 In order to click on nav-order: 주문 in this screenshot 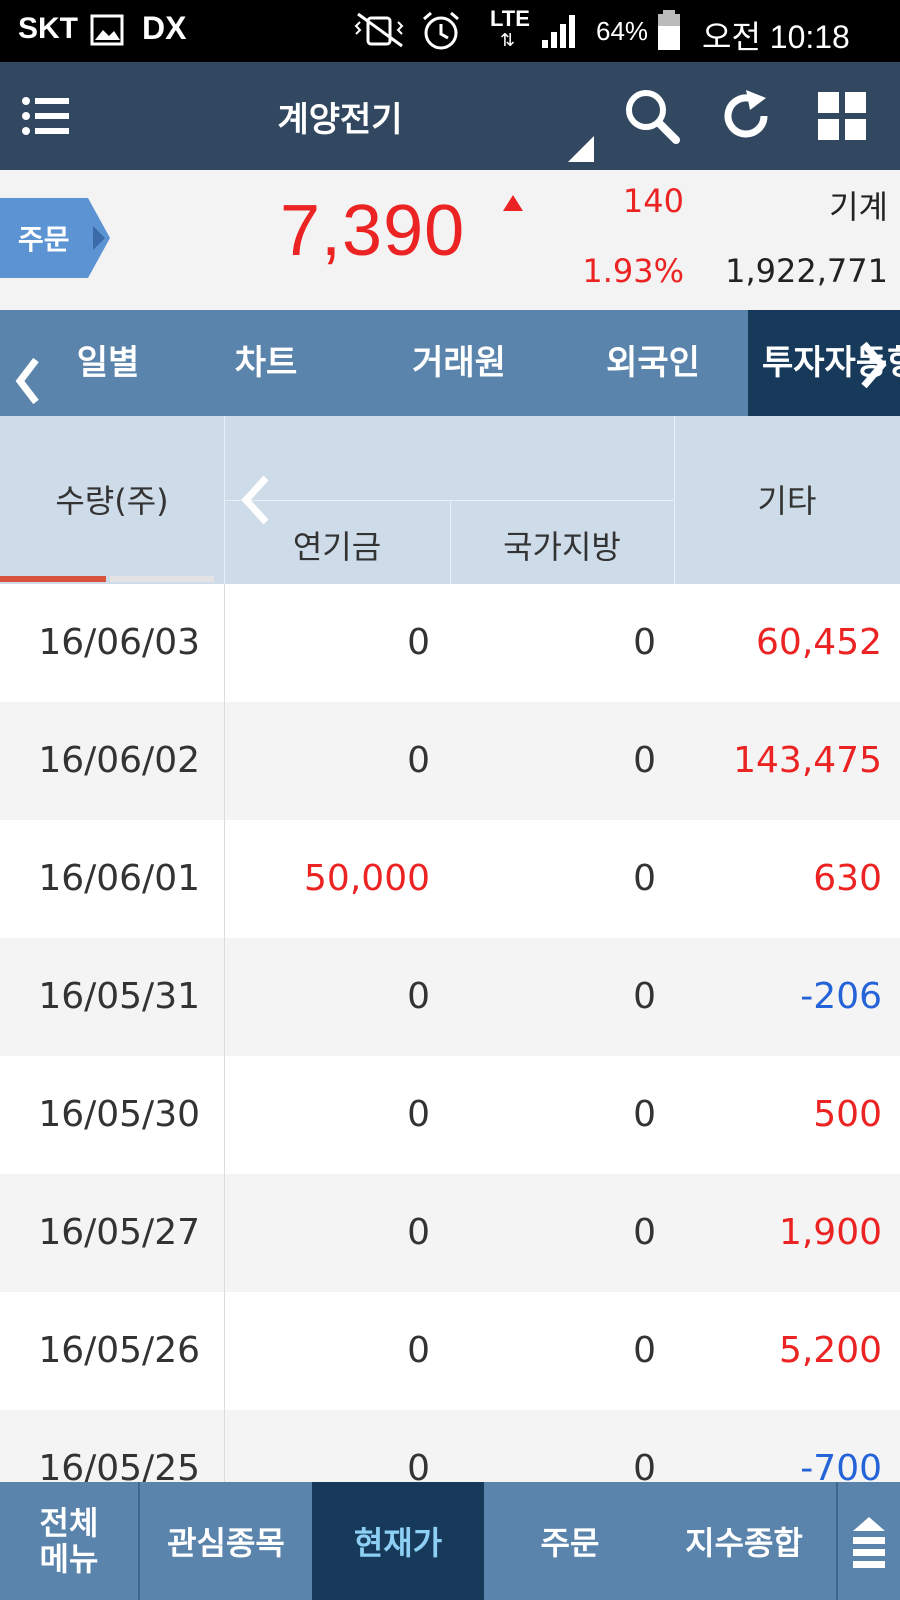, I will do `click(570, 1541)`.